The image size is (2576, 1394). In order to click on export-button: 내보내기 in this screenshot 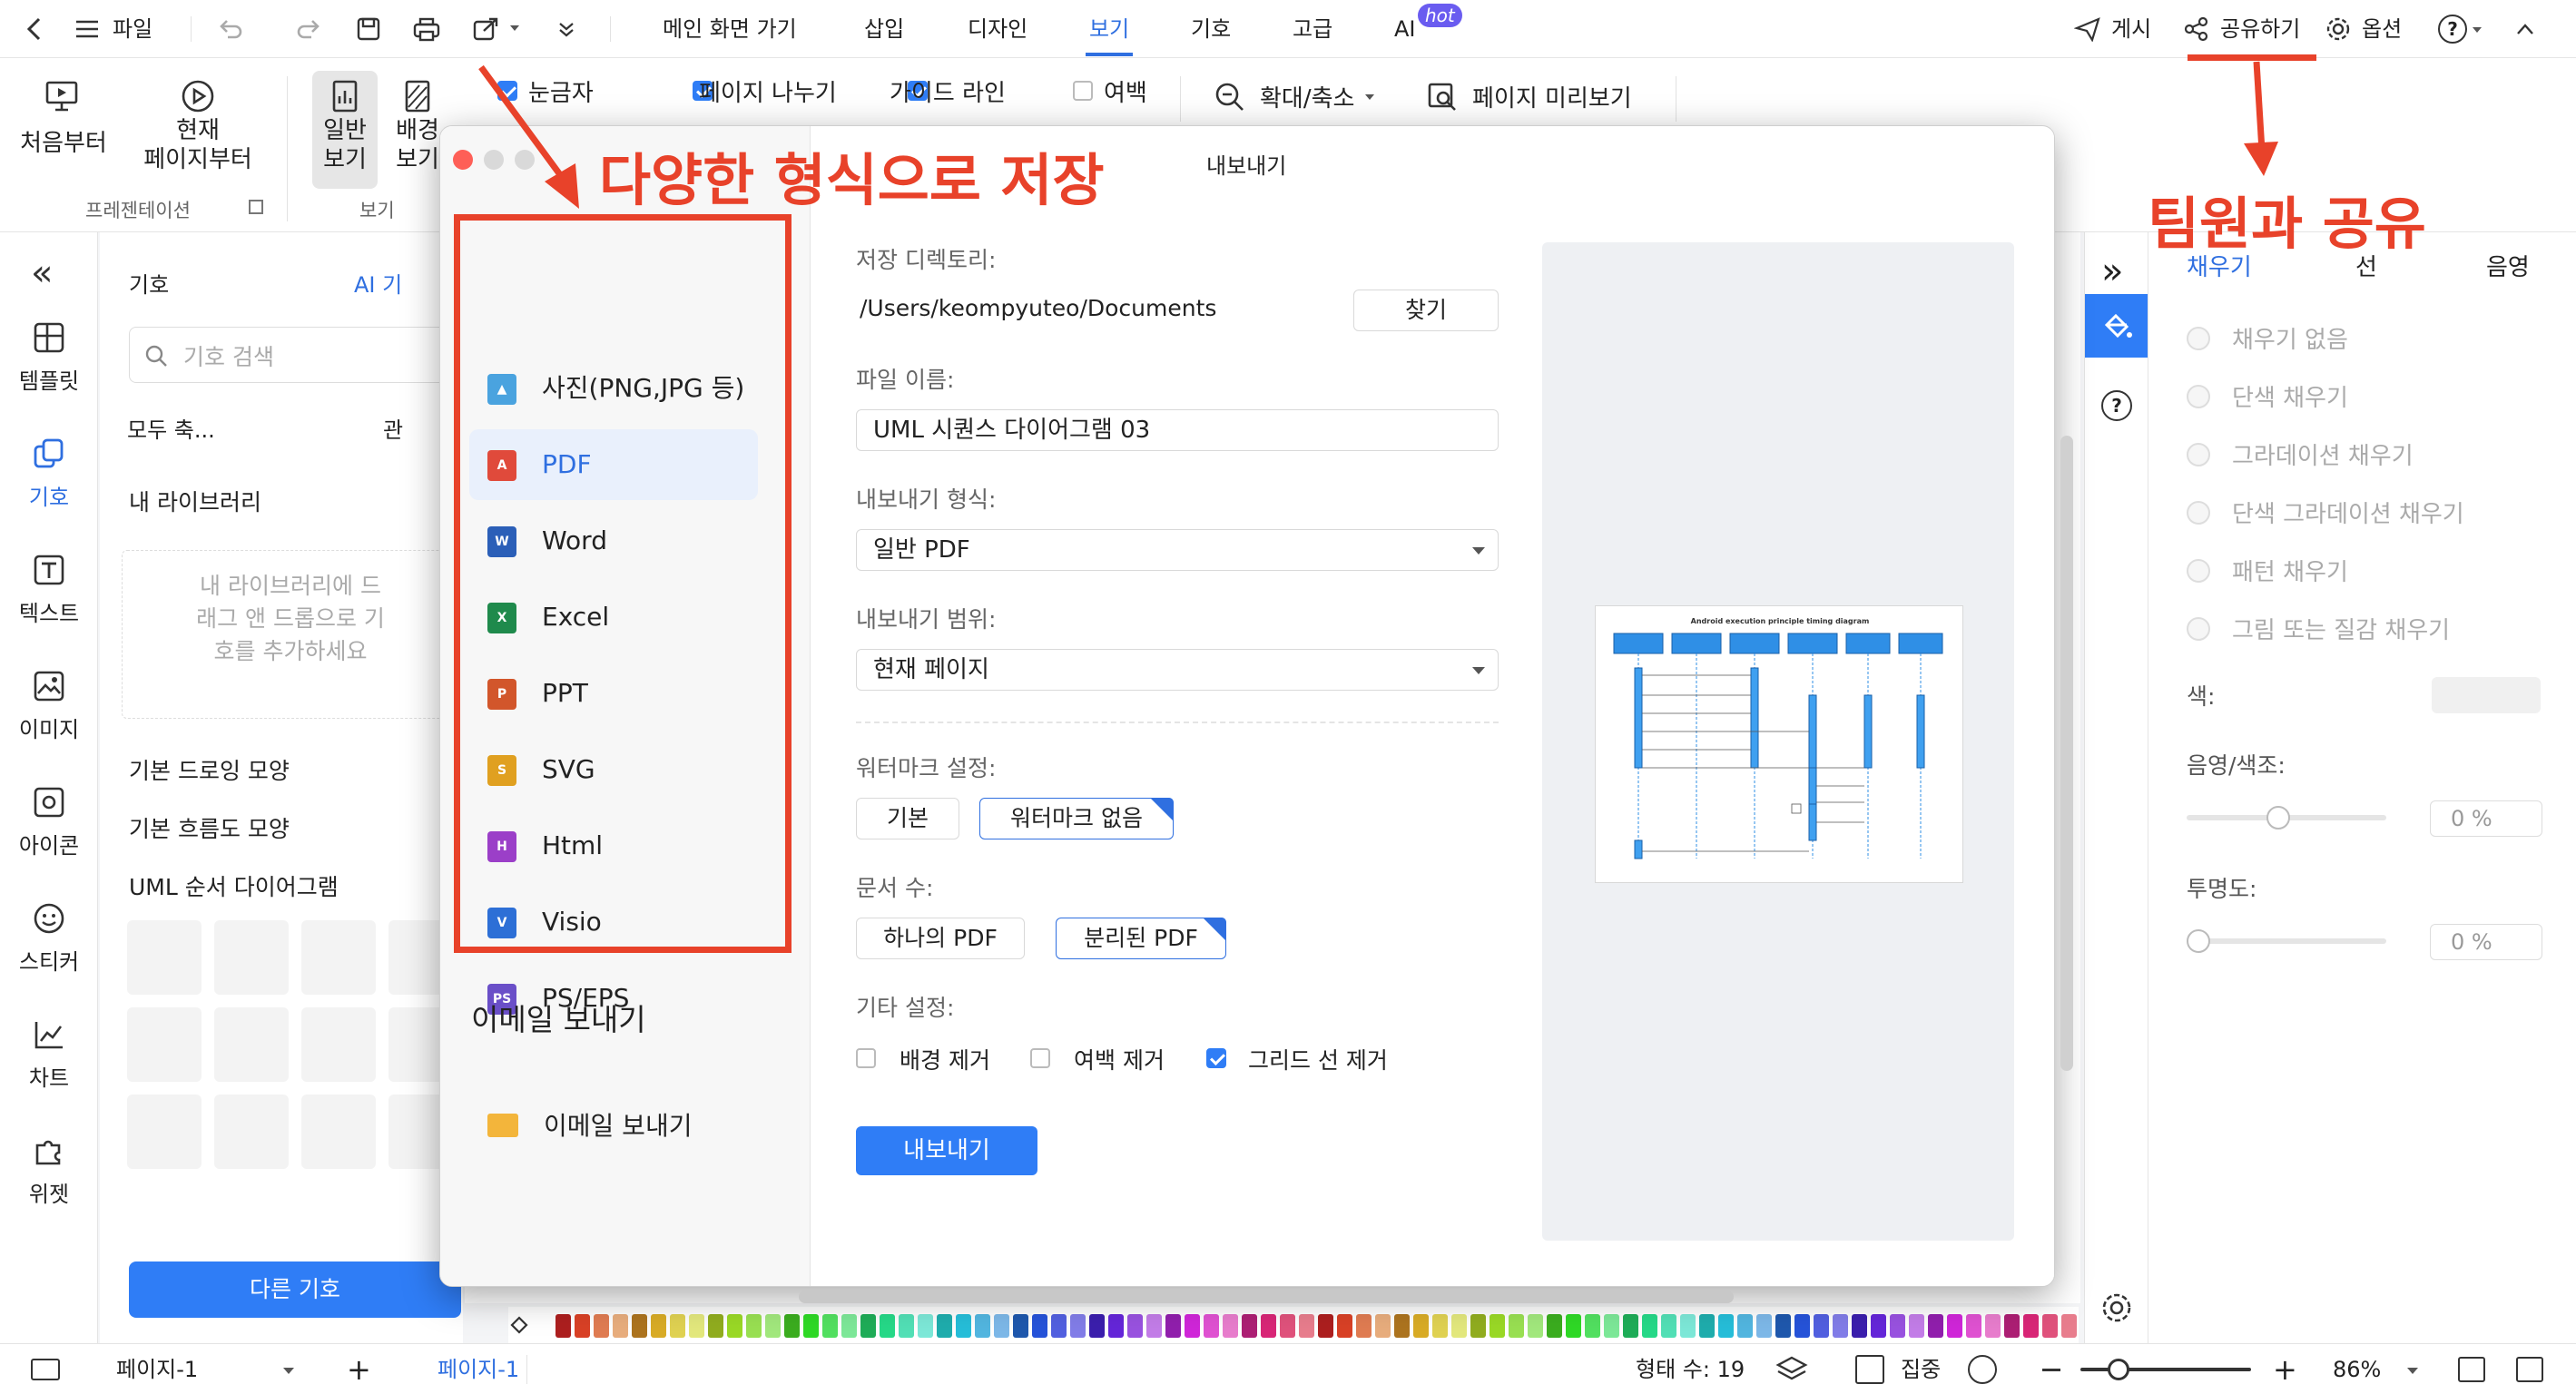, I will do `click(946, 1150)`.